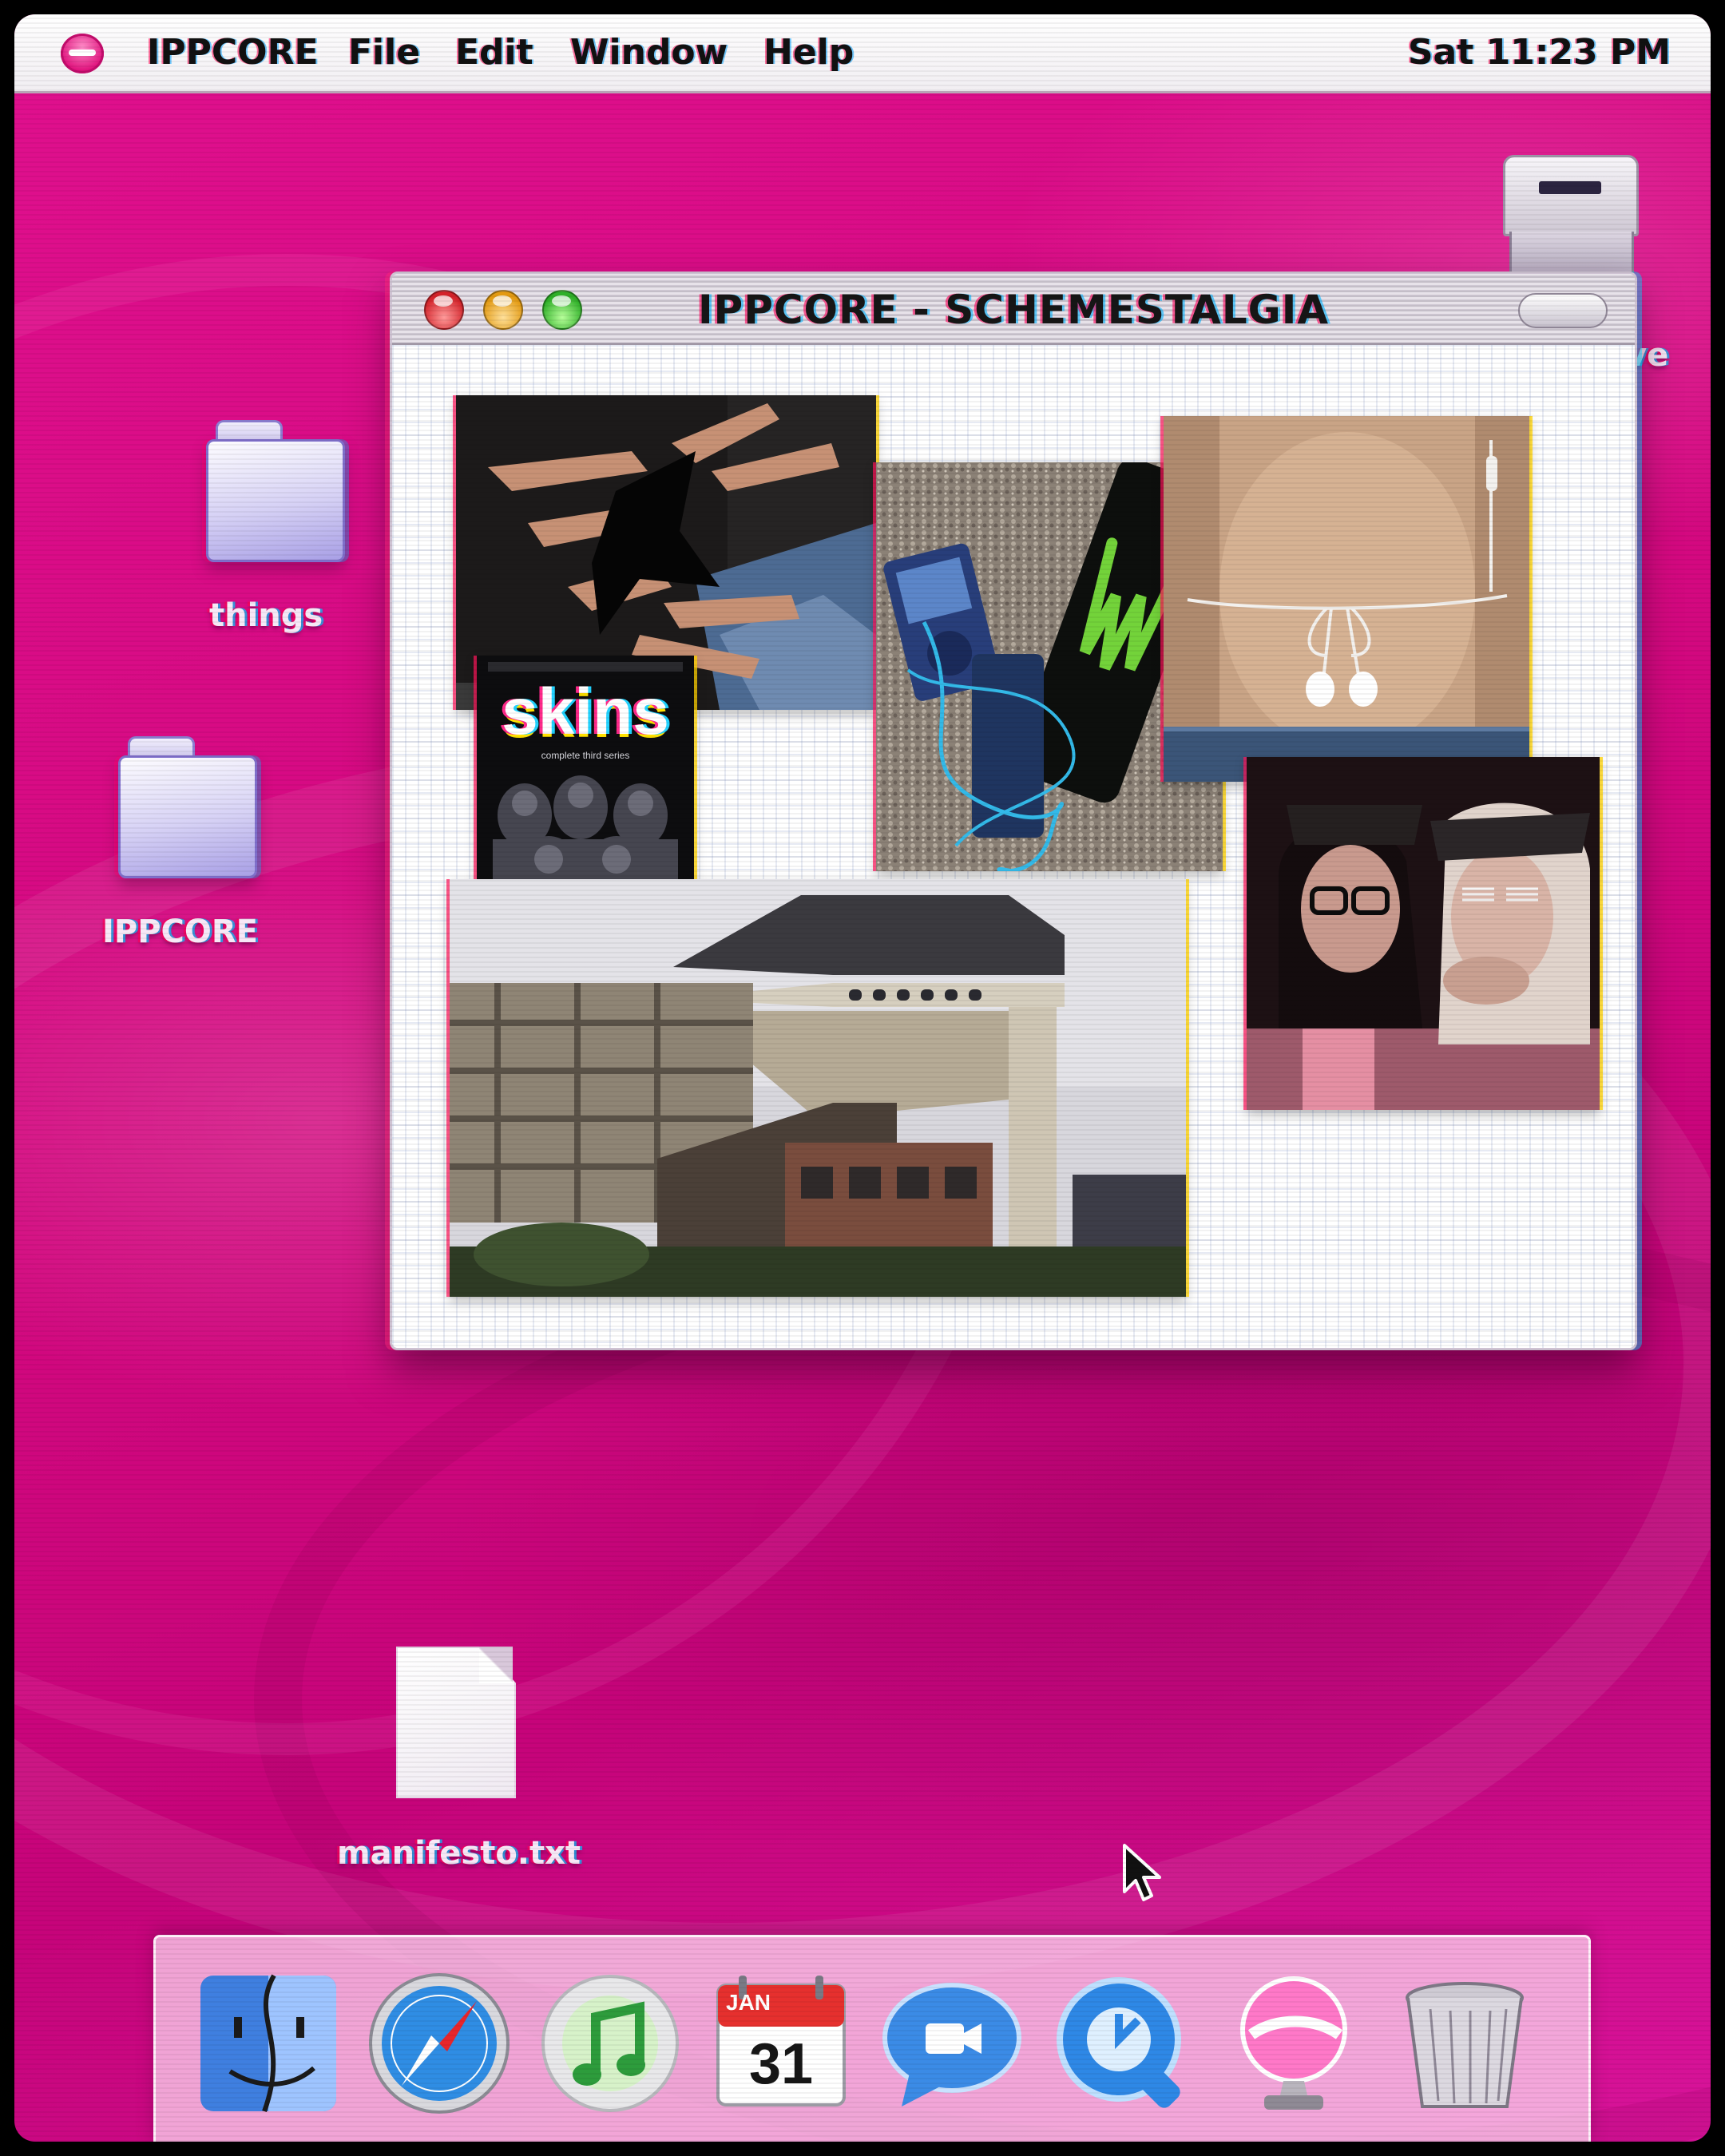 The image size is (1725, 2156). I want to click on trash-icon, so click(1465, 2043).